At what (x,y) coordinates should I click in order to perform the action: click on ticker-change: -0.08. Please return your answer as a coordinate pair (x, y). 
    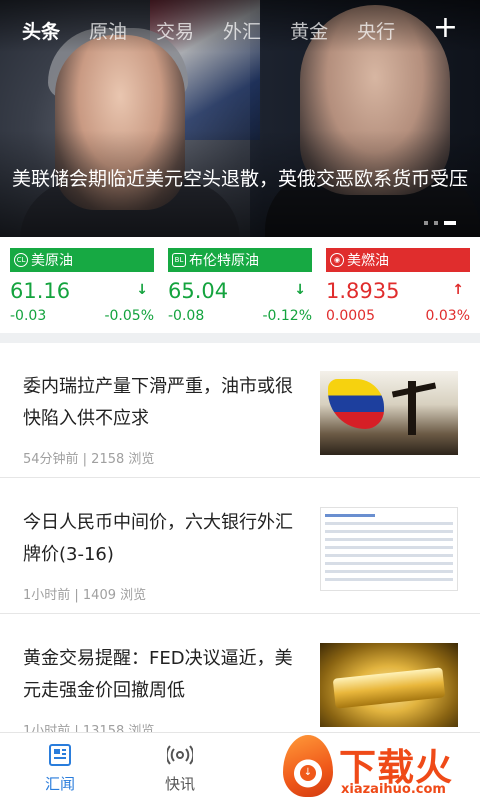
    Looking at the image, I should click on (186, 316).